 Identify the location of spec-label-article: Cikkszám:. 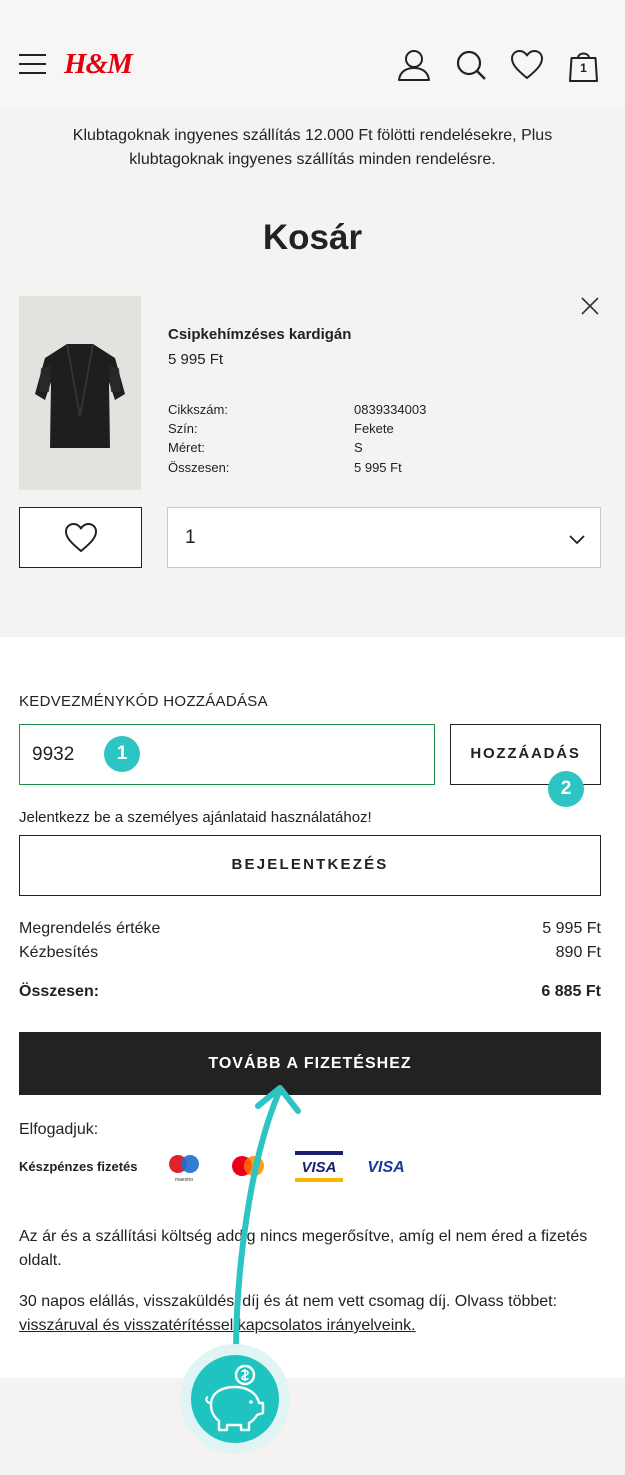
(198, 409).